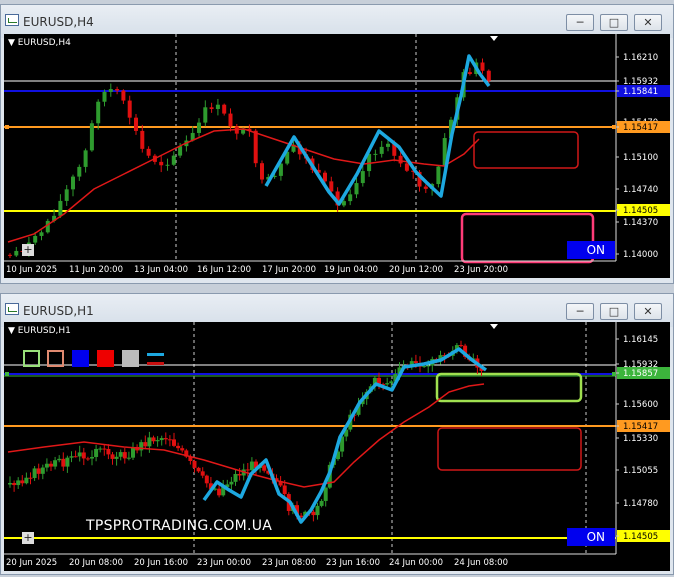 Image resolution: width=674 pixels, height=577 pixels. What do you see at coordinates (11, 331) in the screenshot?
I see `triangle-down-icon: ▼` at bounding box center [11, 331].